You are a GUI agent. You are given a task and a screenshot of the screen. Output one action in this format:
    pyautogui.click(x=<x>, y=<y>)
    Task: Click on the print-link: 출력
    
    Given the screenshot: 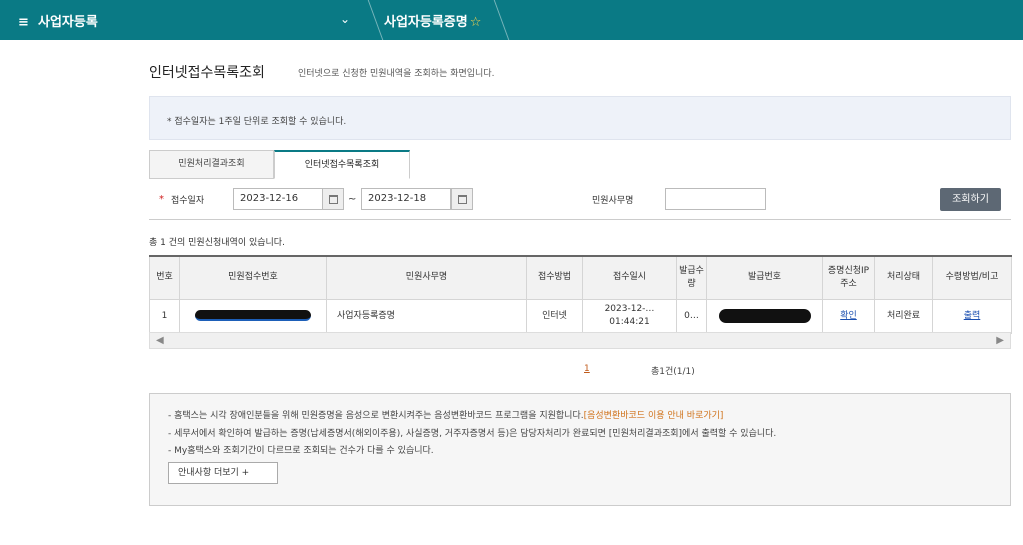 What is the action you would take?
    pyautogui.click(x=972, y=316)
    